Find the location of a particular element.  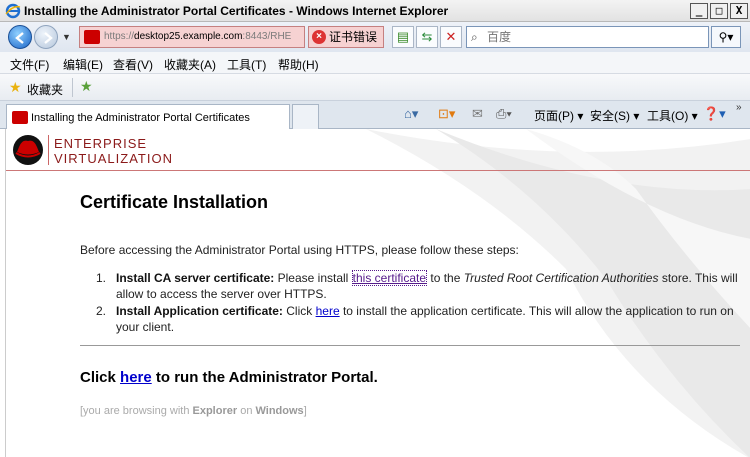

divider is located at coordinates (410, 345).